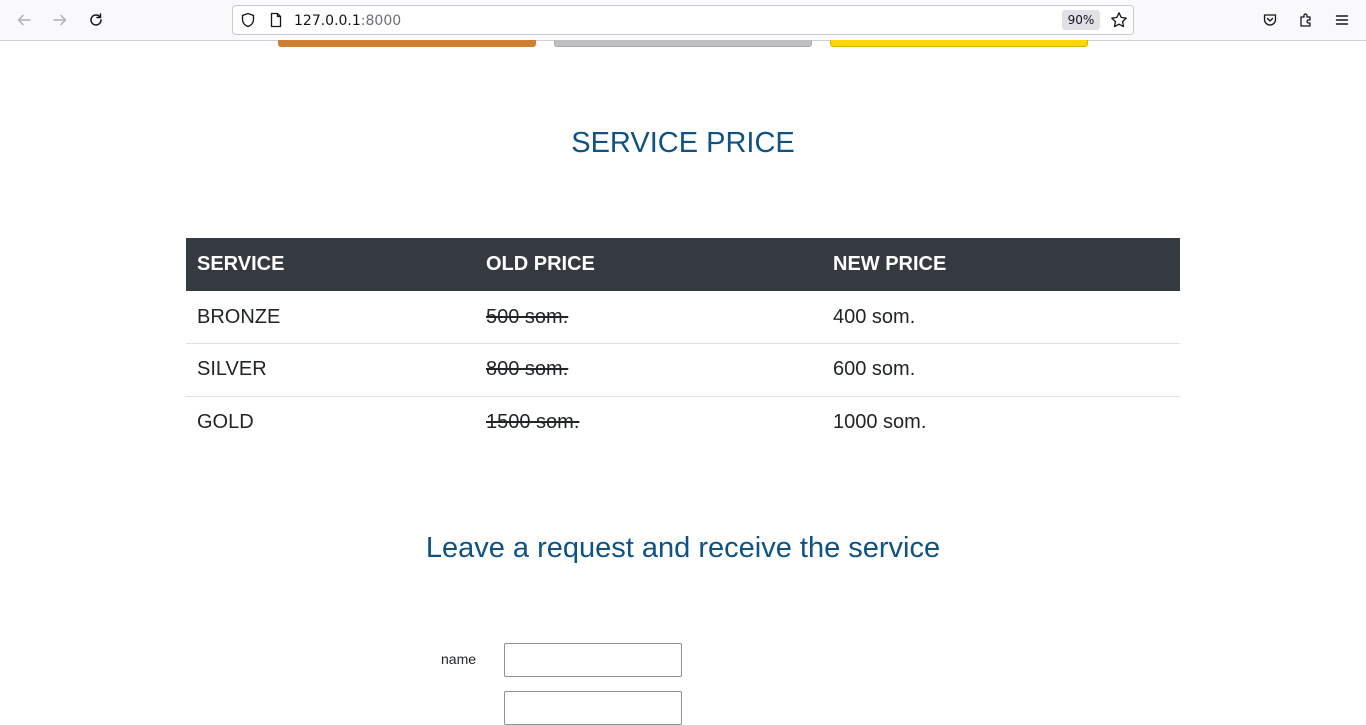  I want to click on url-host: 127.0.0.1, so click(327, 21).